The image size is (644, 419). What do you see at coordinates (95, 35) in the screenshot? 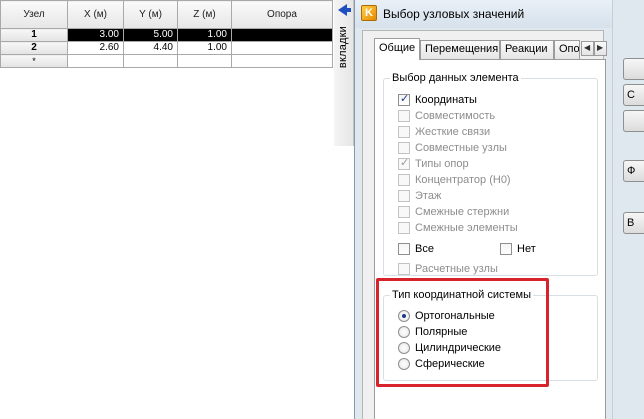
I see `x-cell: 3.00` at bounding box center [95, 35].